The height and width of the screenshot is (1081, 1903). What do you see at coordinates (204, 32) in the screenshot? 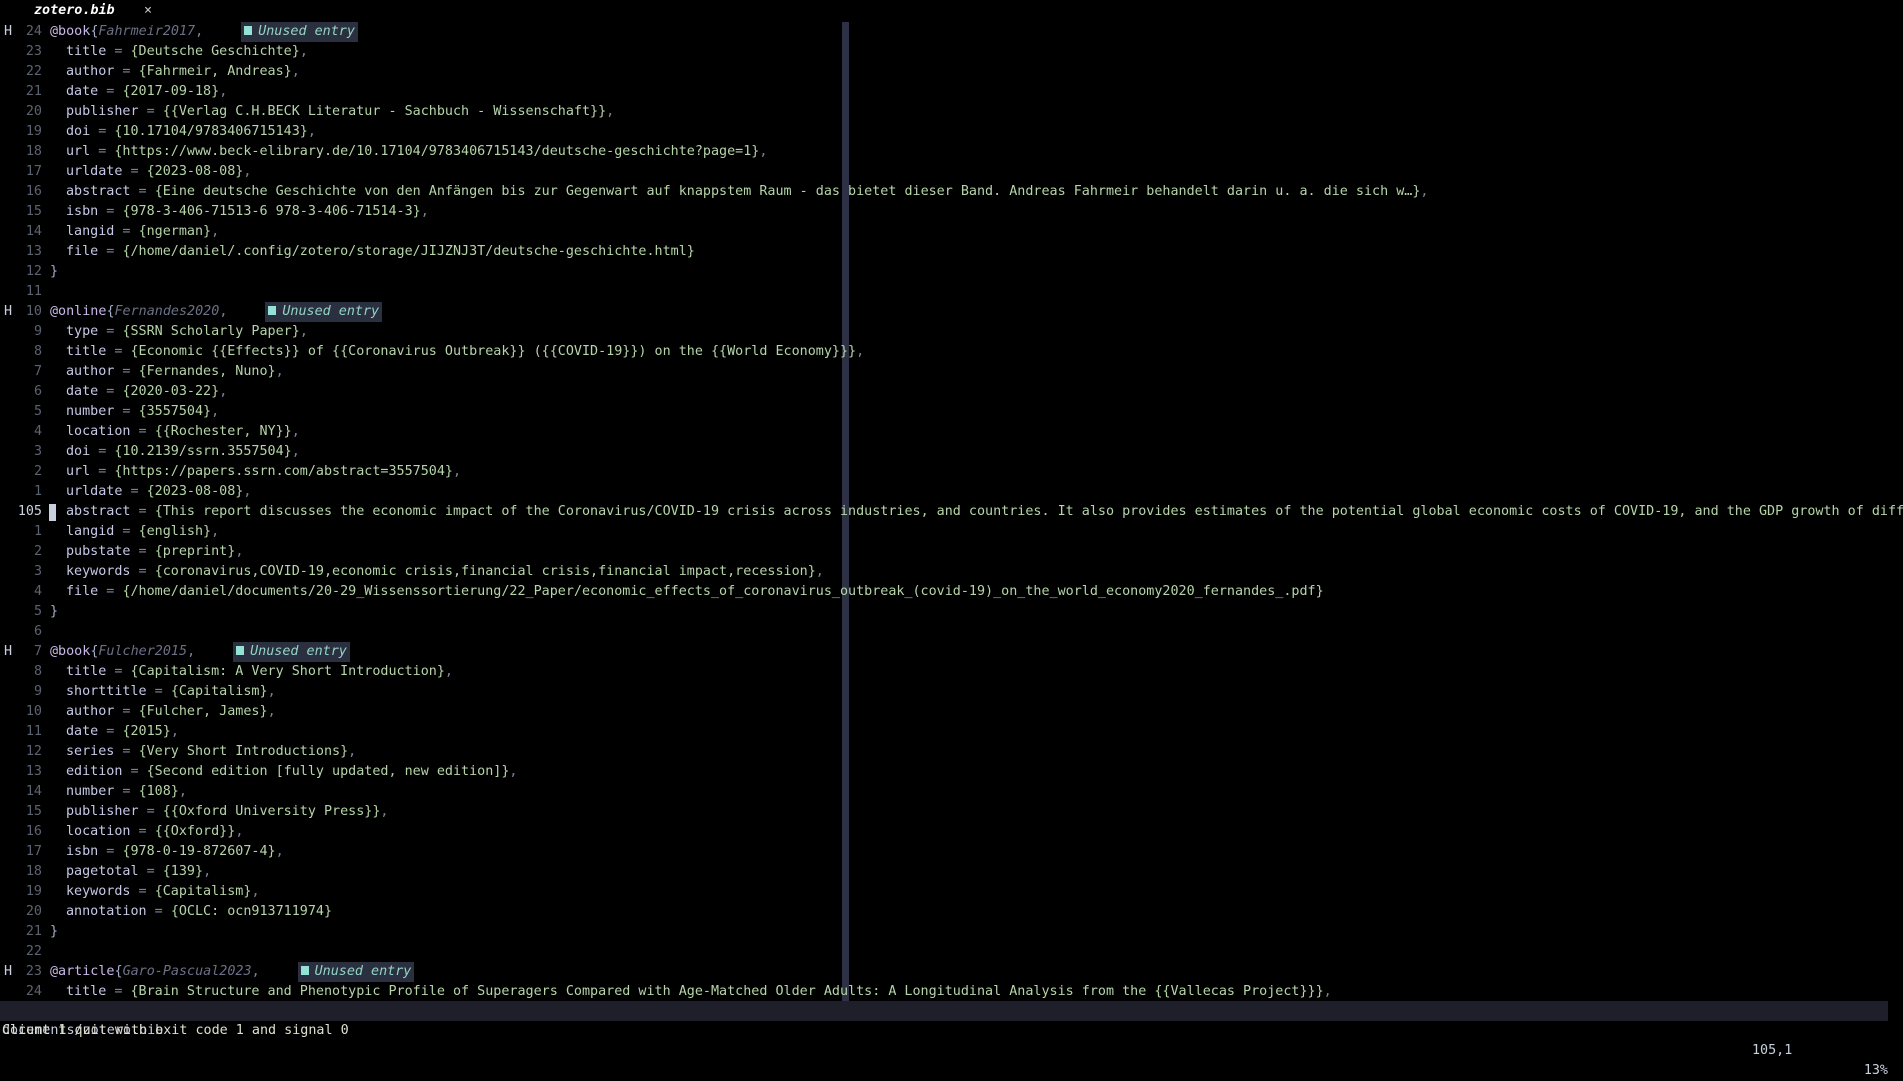
I see `bib-entry-header: @book{Fahrmeir2017, Unused entry` at bounding box center [204, 32].